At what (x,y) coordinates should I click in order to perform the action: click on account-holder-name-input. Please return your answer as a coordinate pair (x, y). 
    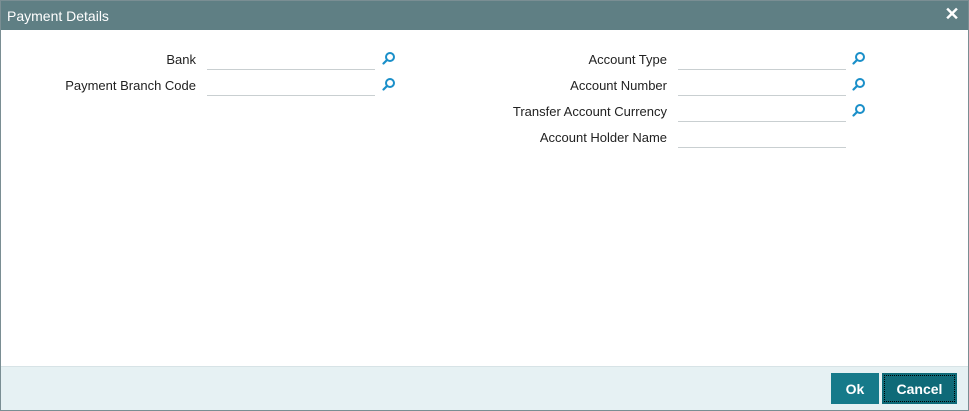
    Looking at the image, I should click on (762, 138).